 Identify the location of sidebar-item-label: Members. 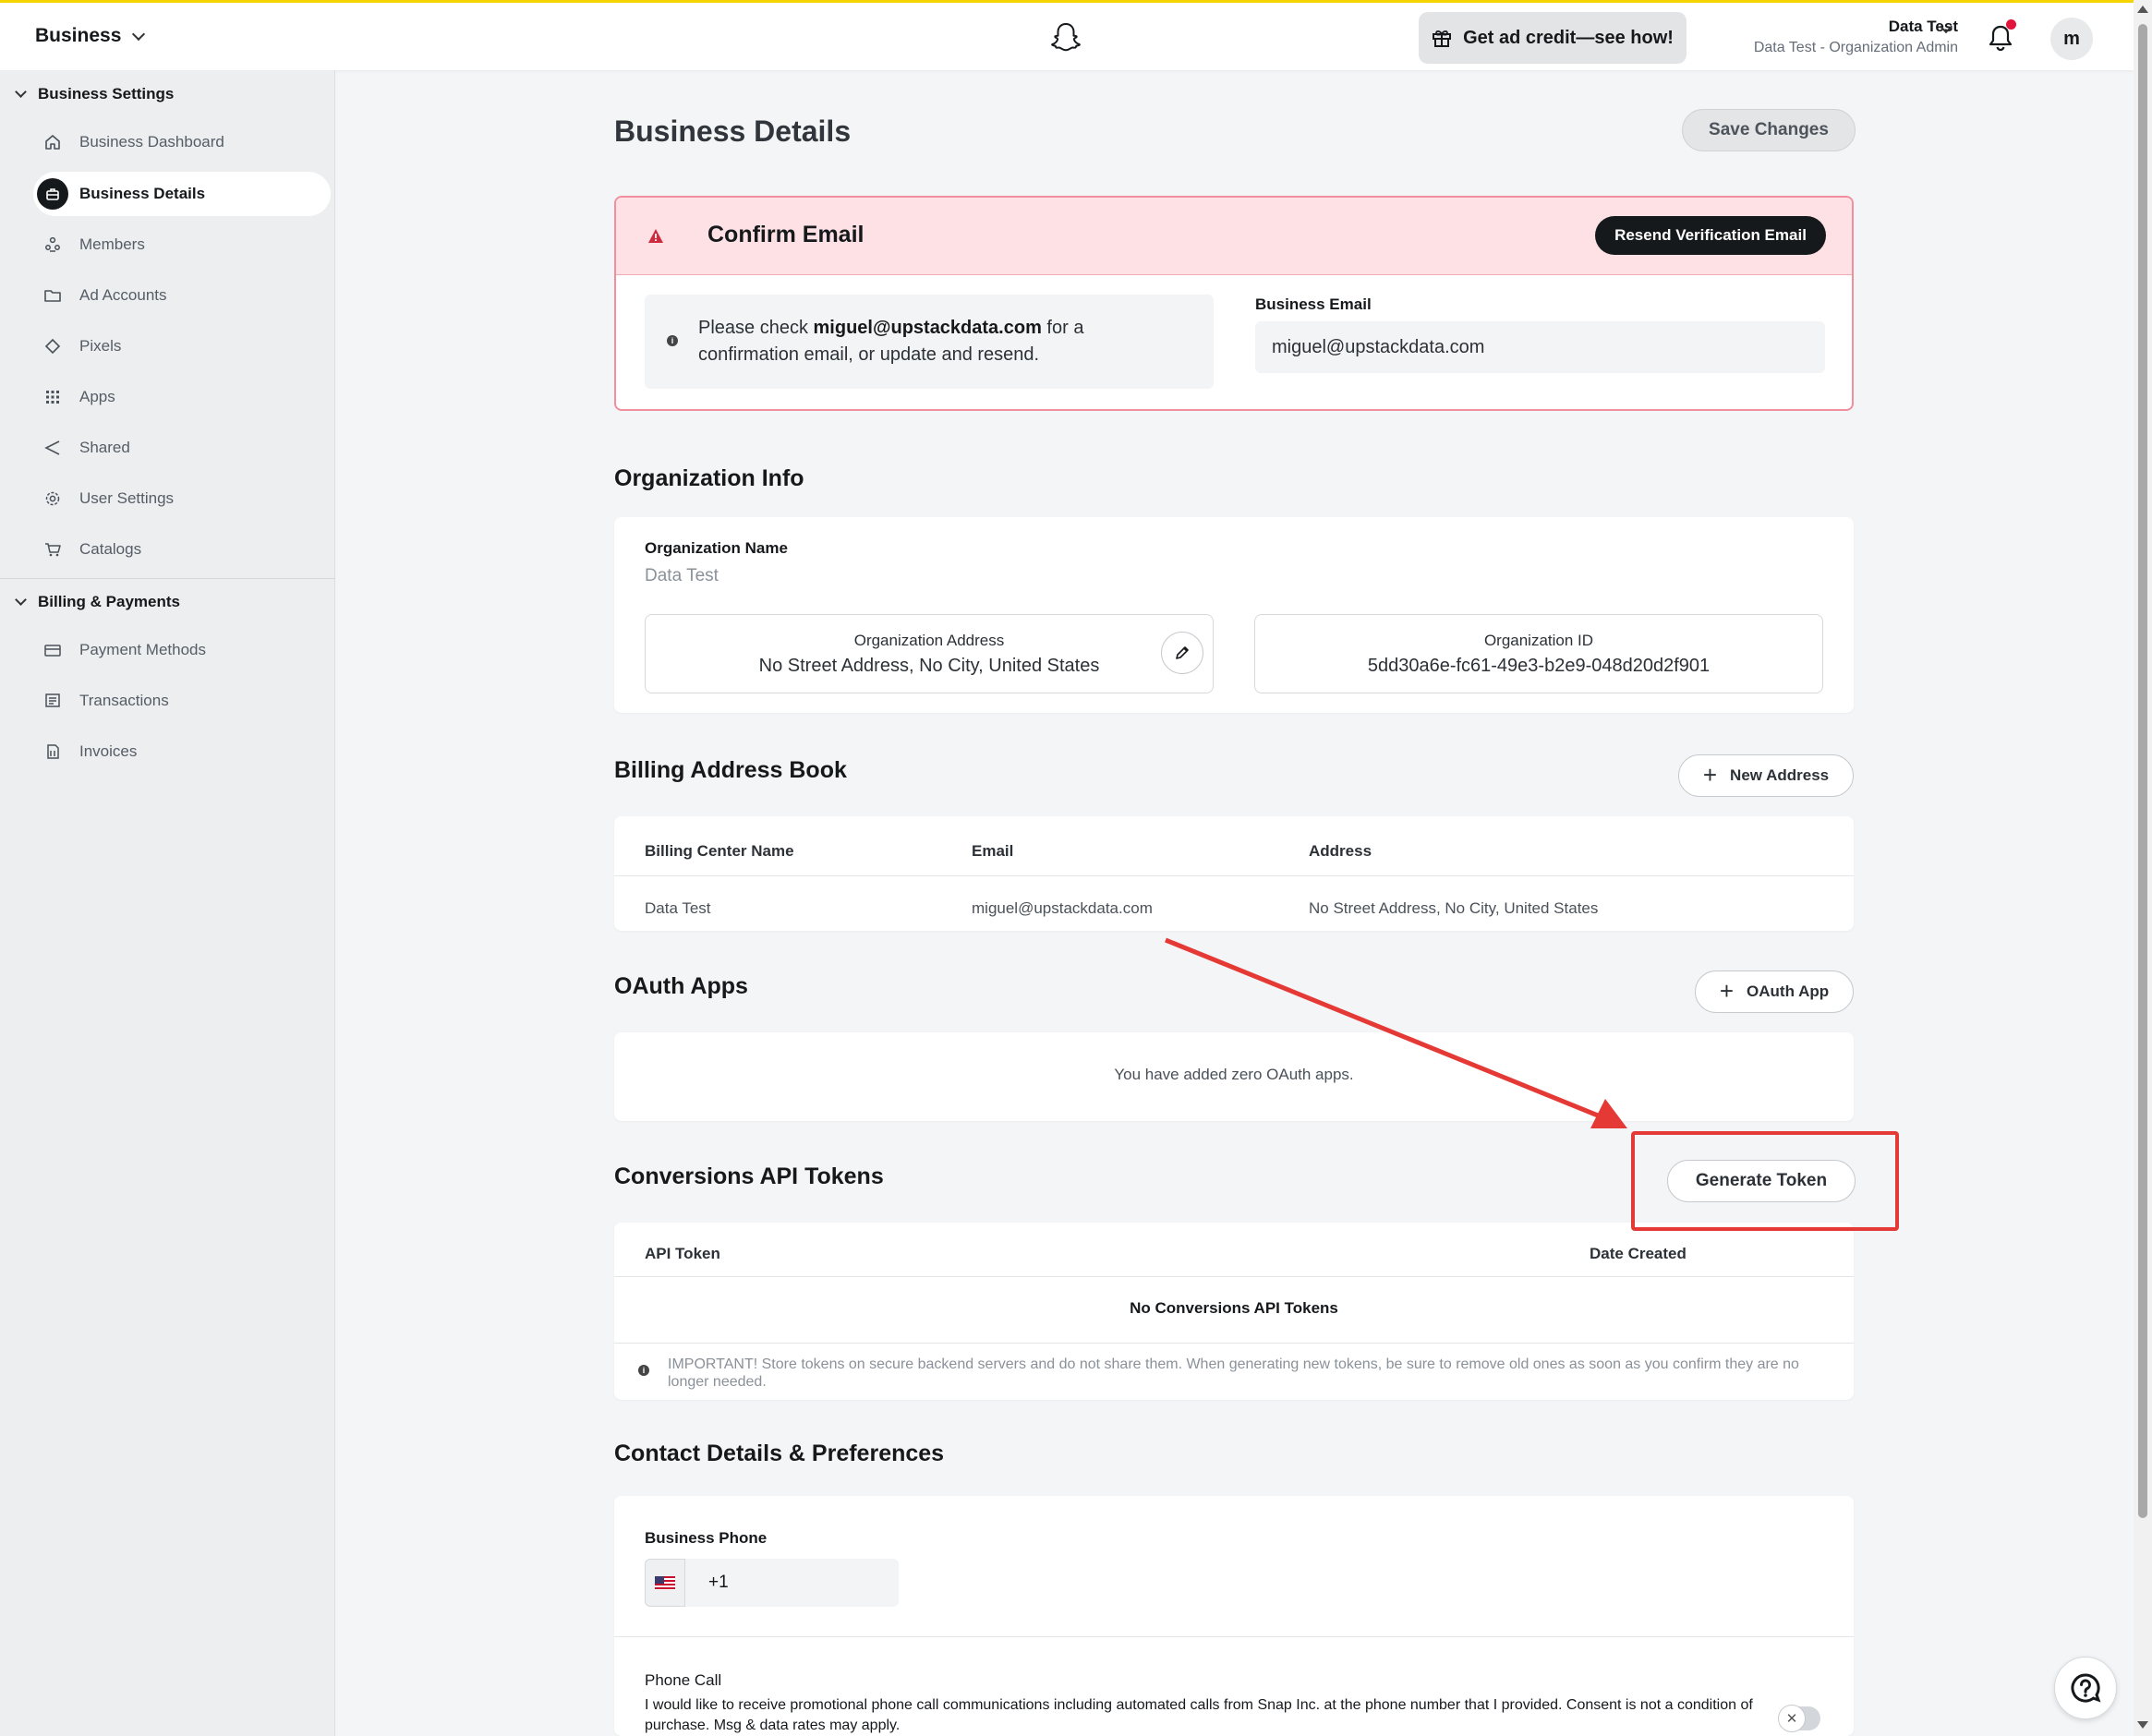
(112, 244).